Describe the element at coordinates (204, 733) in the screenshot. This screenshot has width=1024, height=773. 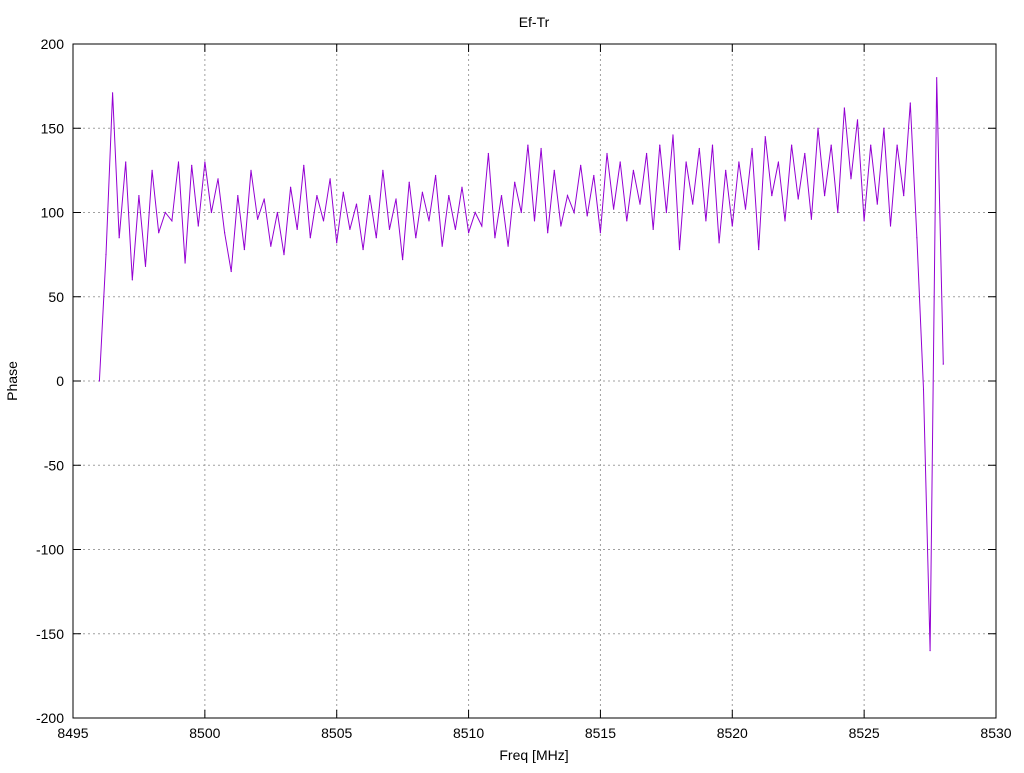
I see `x-tick-label: 8500` at that location.